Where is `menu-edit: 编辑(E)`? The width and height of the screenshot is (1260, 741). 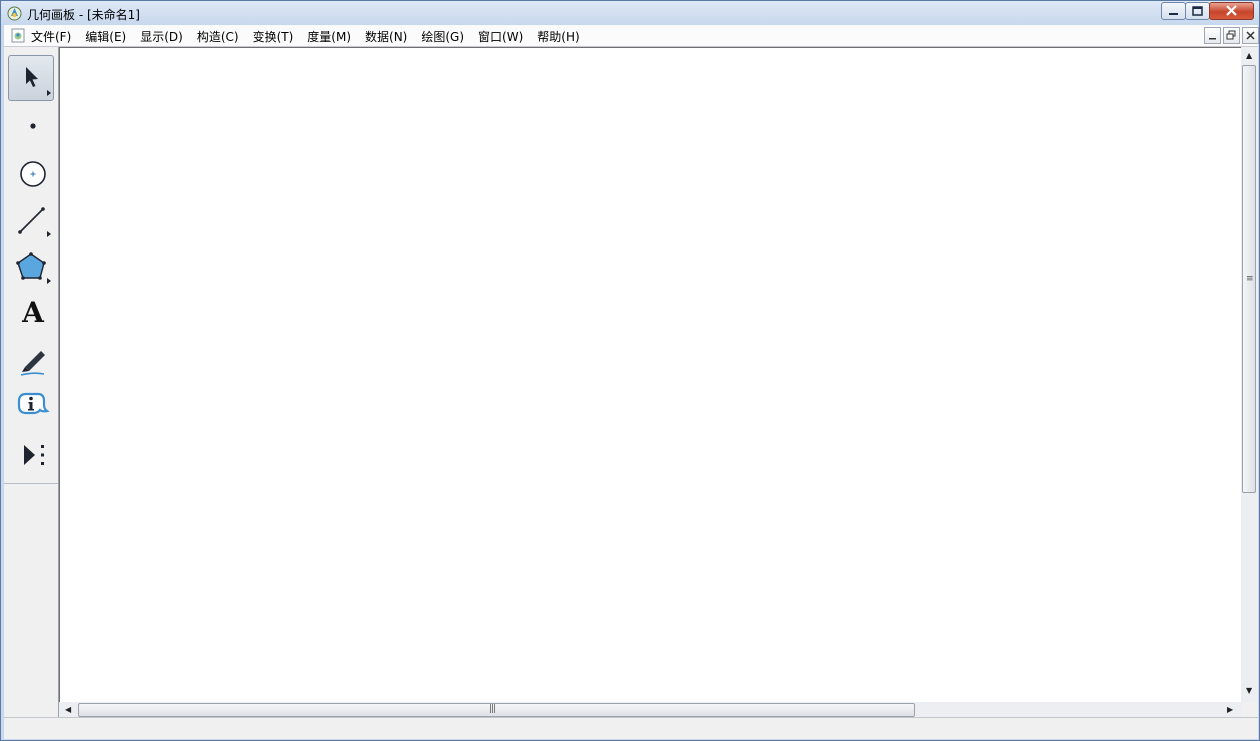
menu-edit: 编辑(E) is located at coordinates (105, 36).